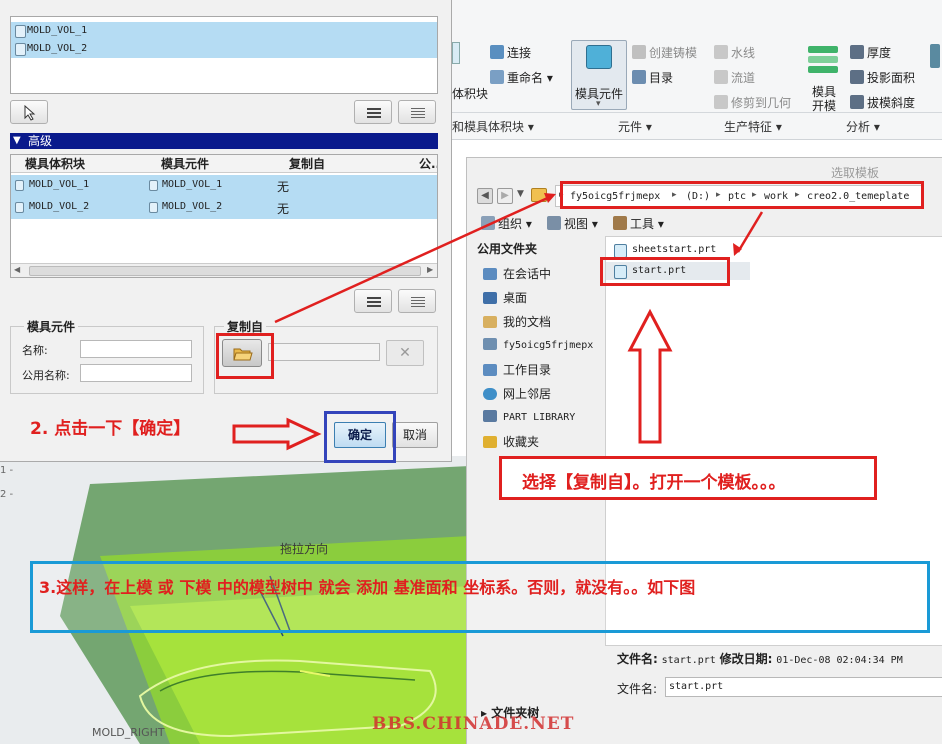  I want to click on path-highlight-box, so click(742, 195).